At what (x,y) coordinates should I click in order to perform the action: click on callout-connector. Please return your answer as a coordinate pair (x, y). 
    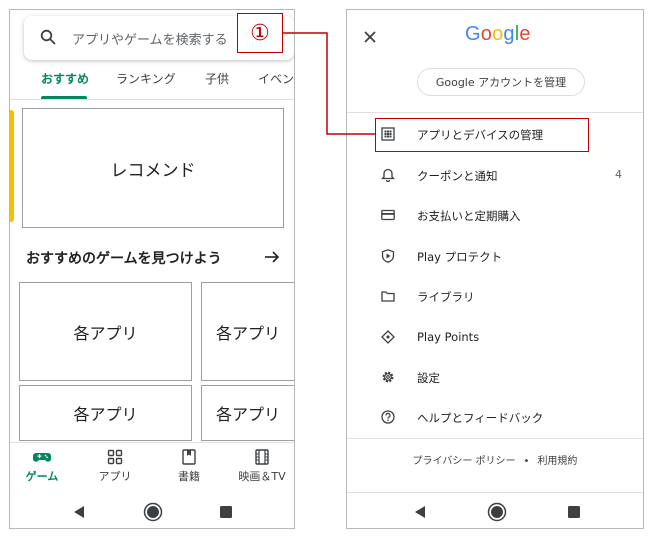
    Looking at the image, I should click on (328, 83).